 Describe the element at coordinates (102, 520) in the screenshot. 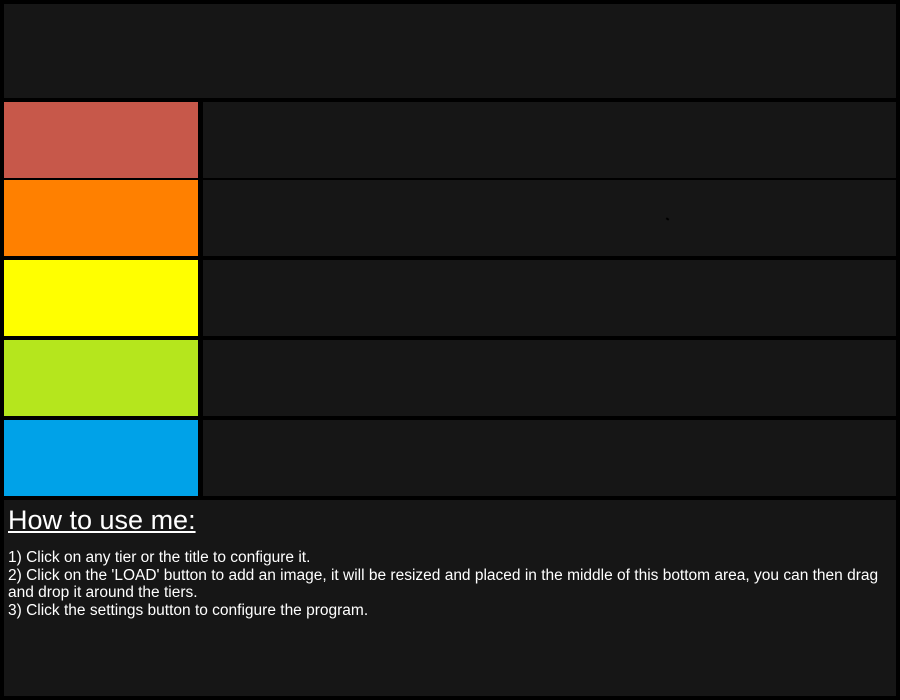

I see `help-heading: How to use me:` at that location.